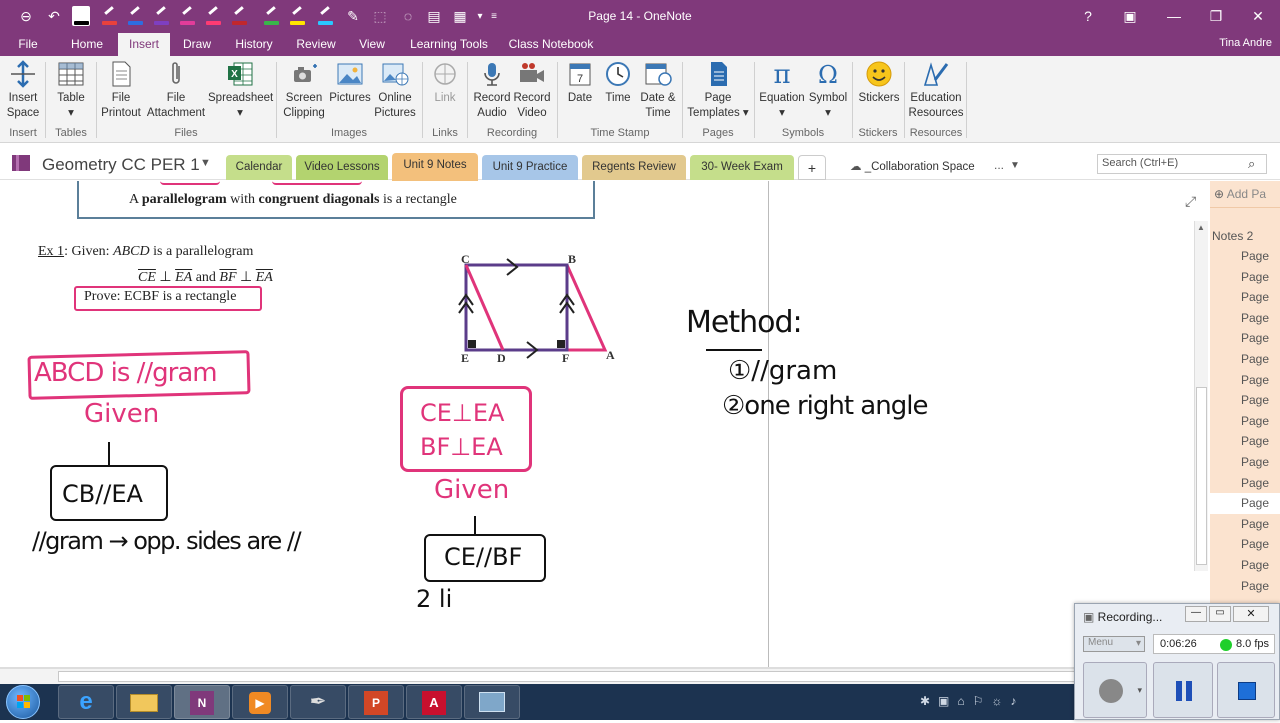 This screenshot has height=723, width=1280. I want to click on vertical-scrollbar: ▲, so click(1201, 396).